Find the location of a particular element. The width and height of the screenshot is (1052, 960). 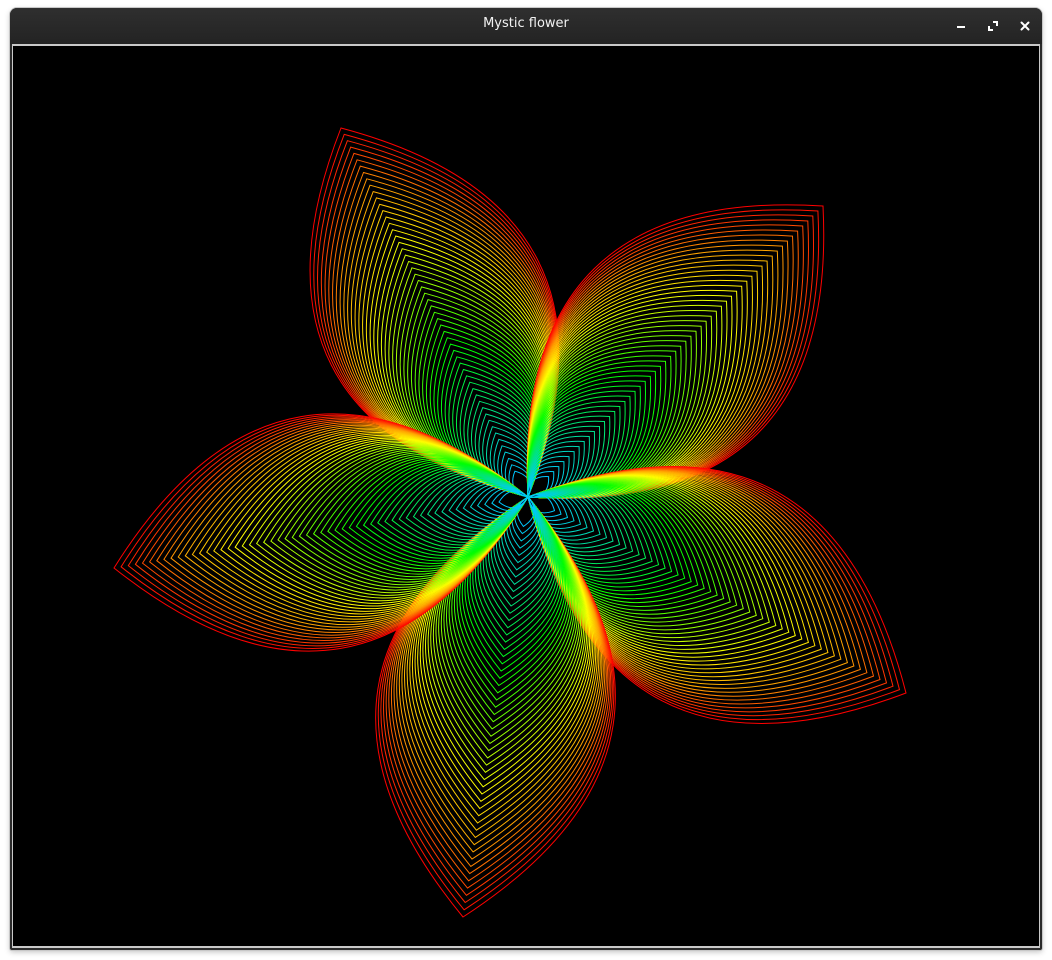

minimize-button is located at coordinates (961, 26).